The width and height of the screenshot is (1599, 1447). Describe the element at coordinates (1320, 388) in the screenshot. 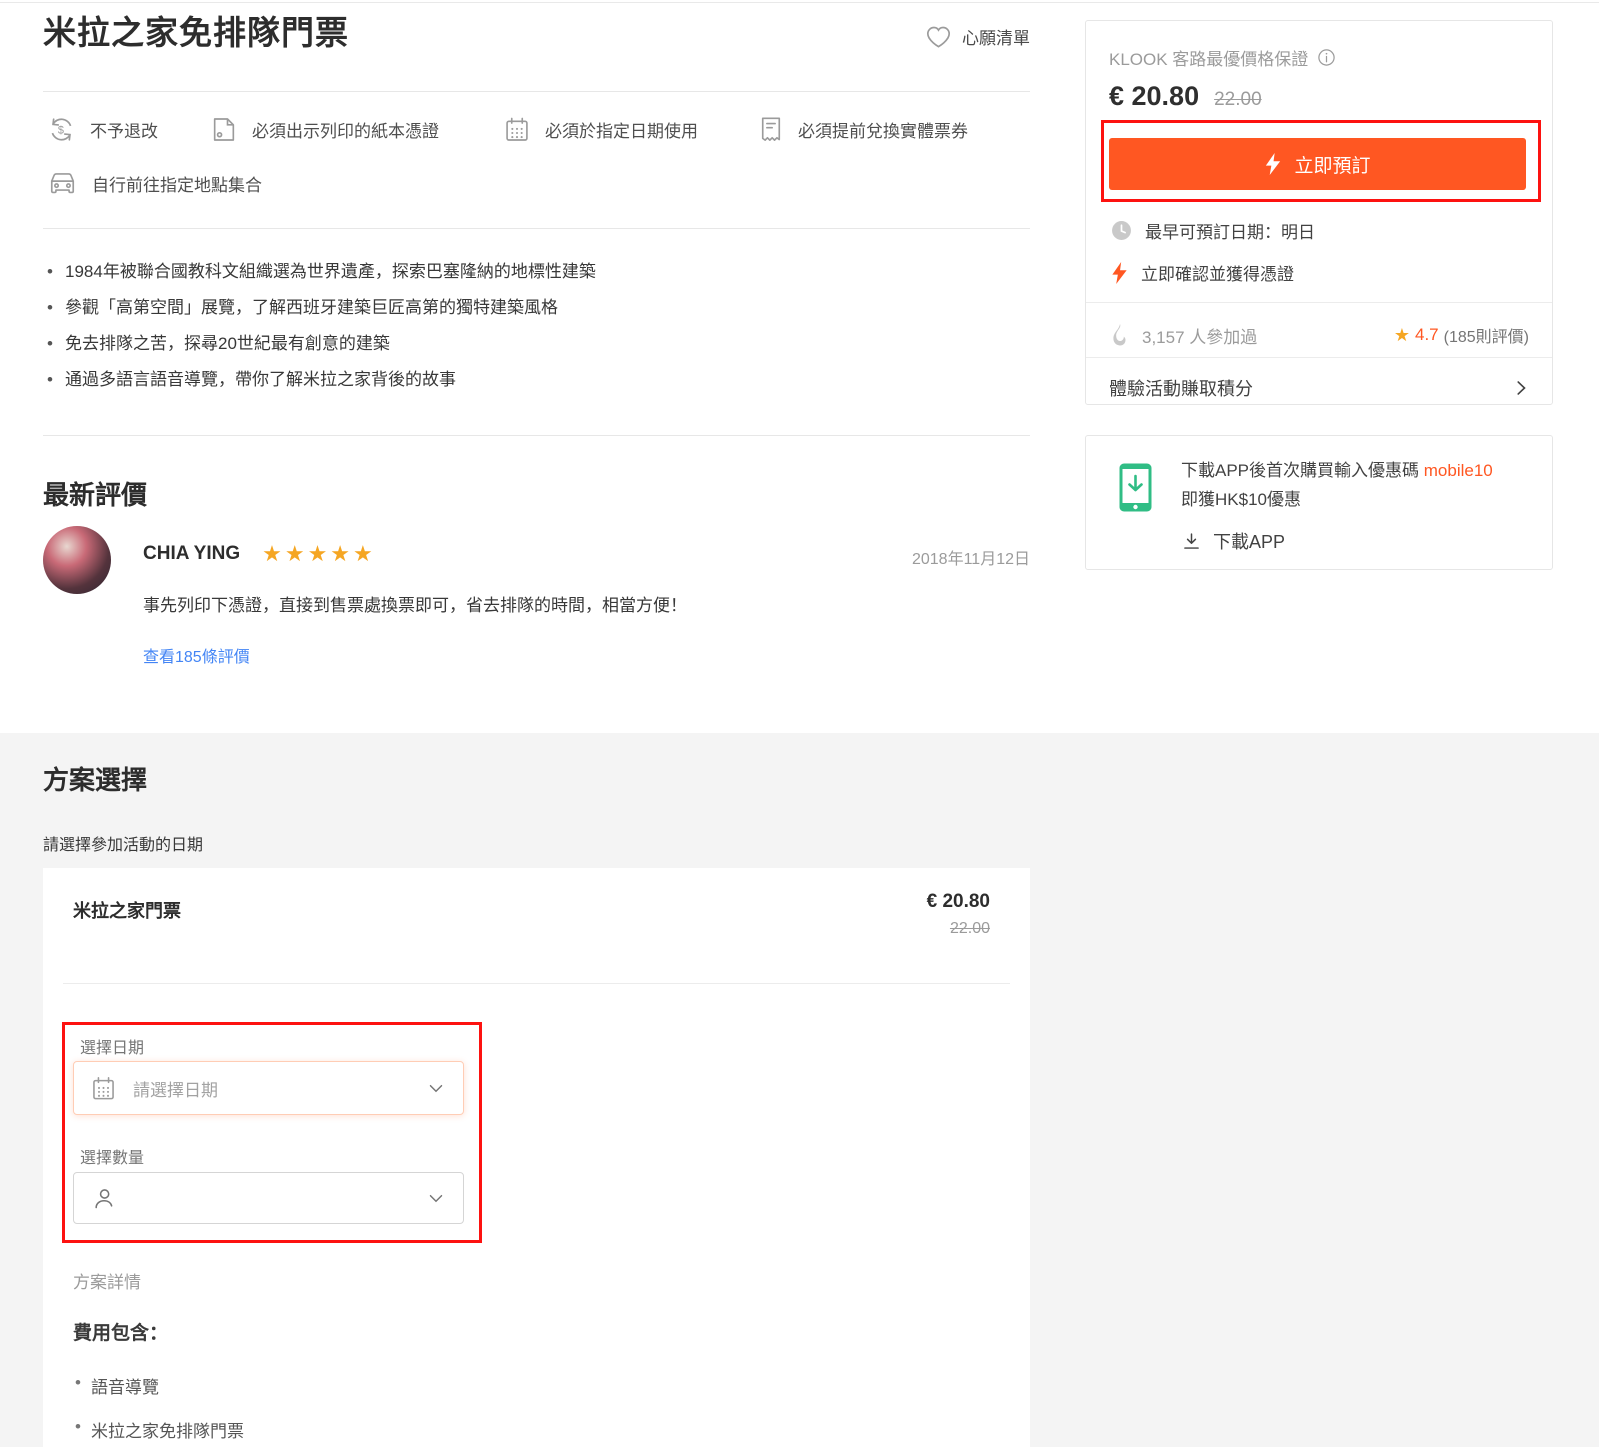

I see `earn-points-row: 體驗活動賺取積分` at that location.